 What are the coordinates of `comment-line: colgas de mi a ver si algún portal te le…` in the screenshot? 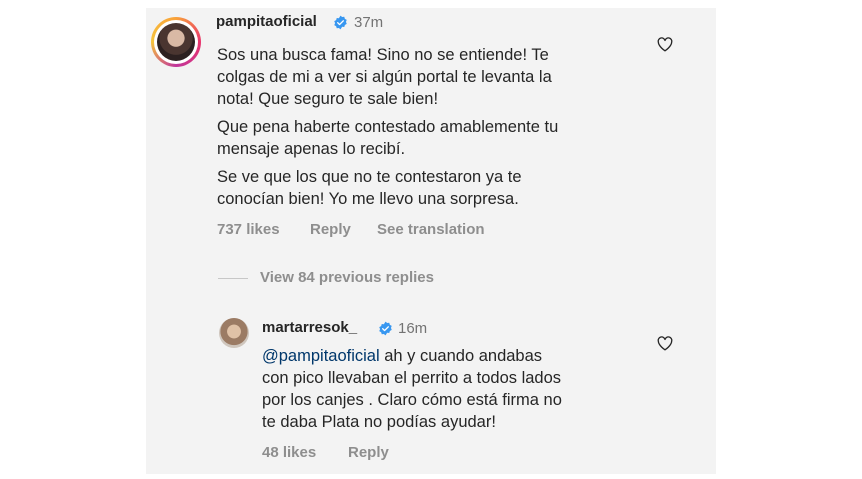 It's located at (384, 77).